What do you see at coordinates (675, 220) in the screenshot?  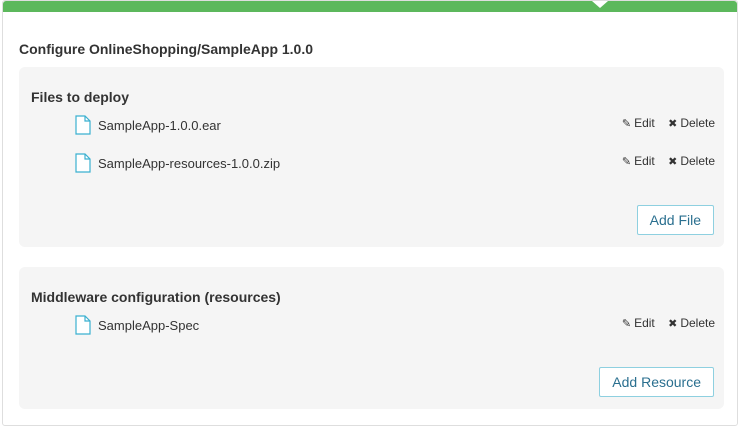 I see `add-file-button: Add File` at bounding box center [675, 220].